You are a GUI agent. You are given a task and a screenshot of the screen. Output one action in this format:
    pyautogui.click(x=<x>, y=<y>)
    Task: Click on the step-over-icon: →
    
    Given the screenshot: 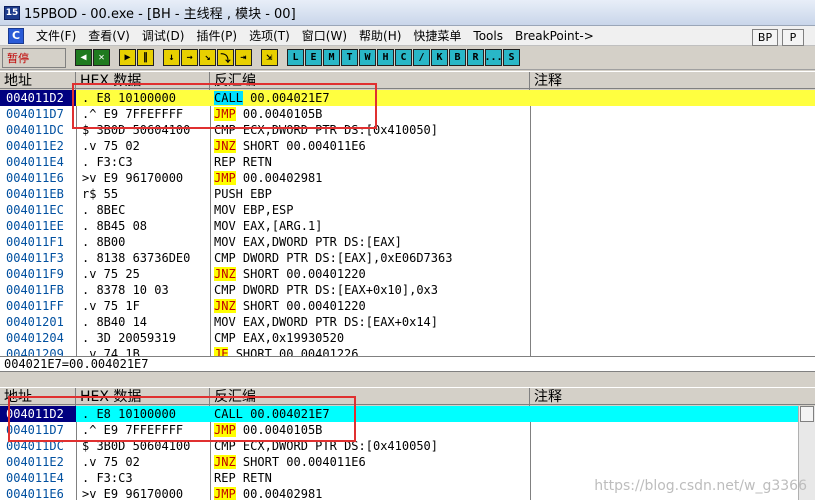 What is the action you would take?
    pyautogui.click(x=189, y=57)
    